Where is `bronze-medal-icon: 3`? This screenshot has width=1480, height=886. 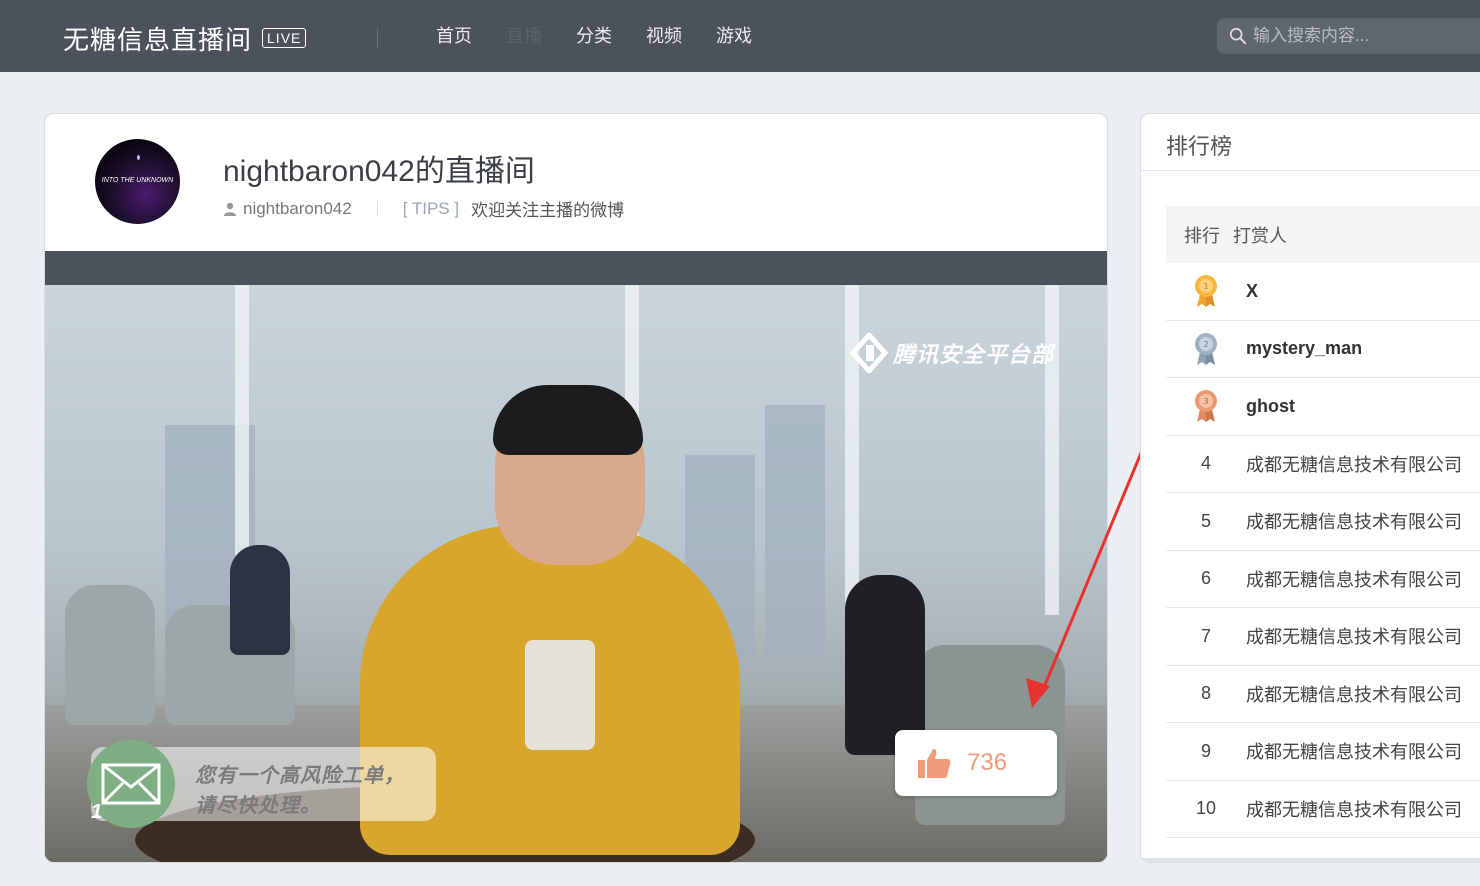 bronze-medal-icon: 3 is located at coordinates (1206, 406).